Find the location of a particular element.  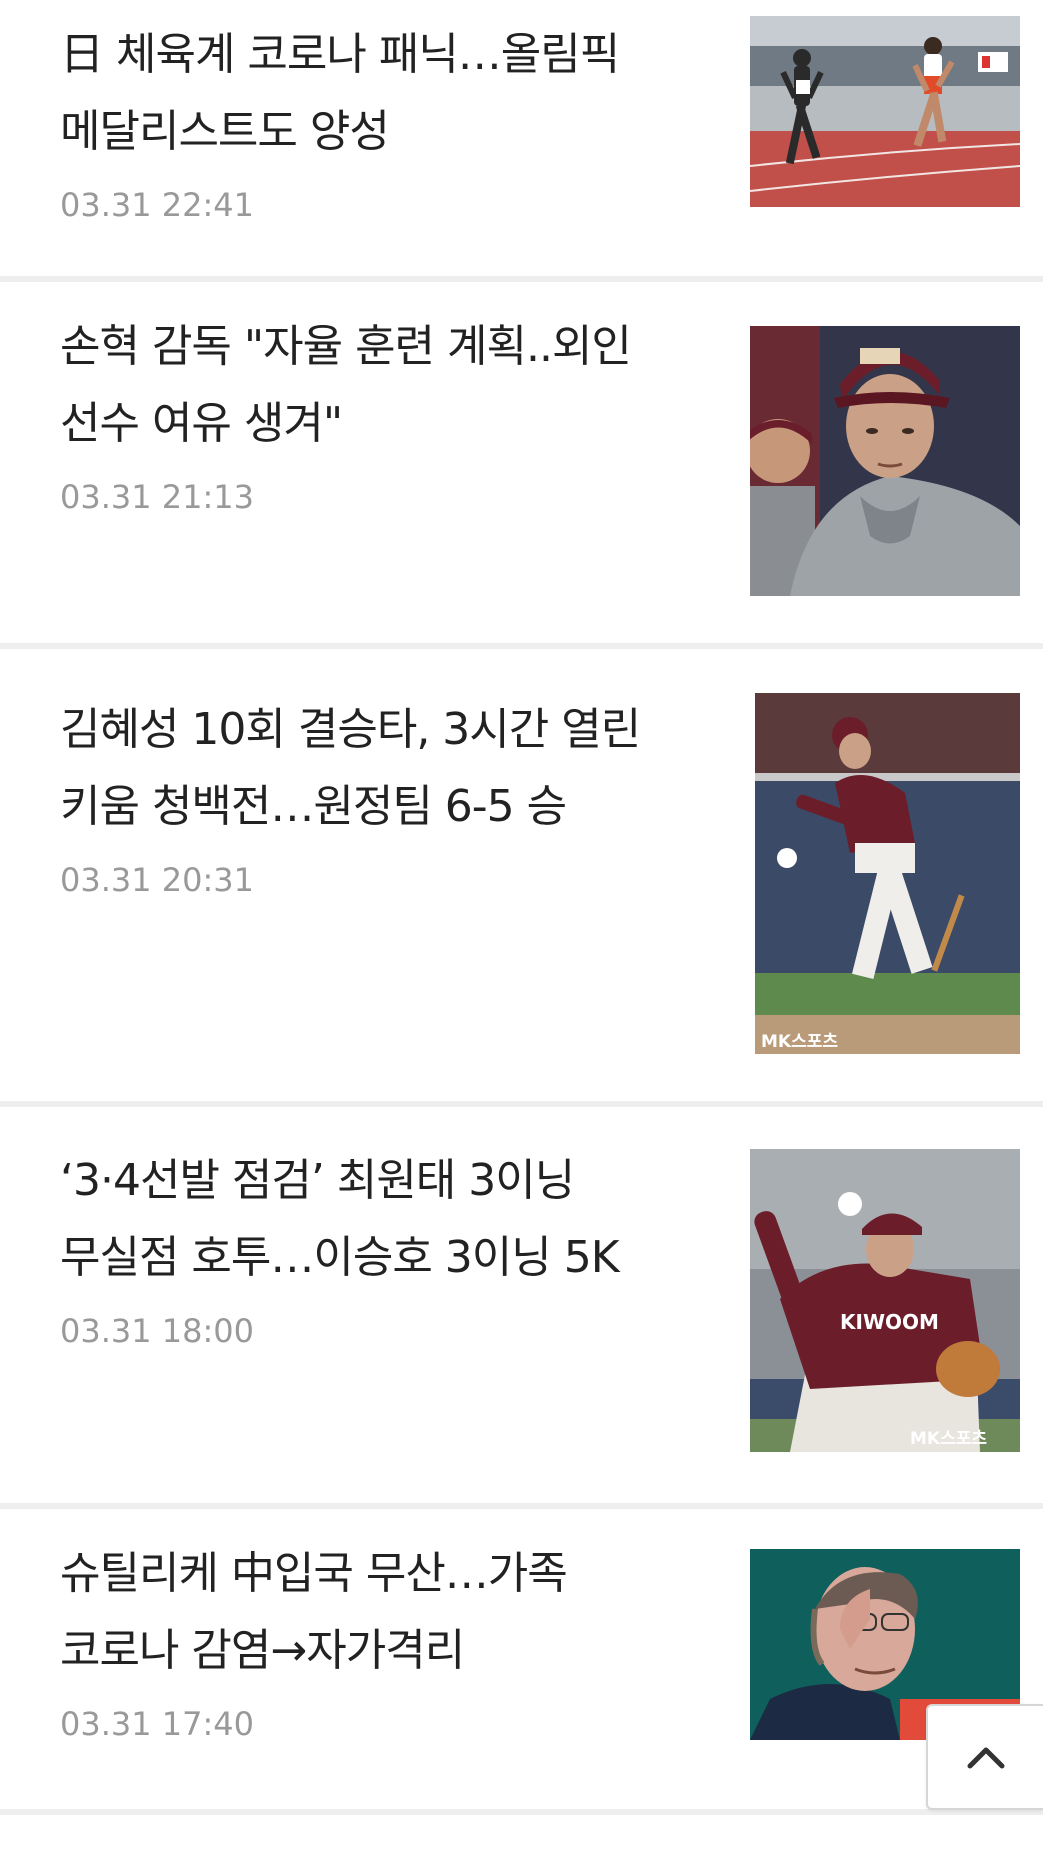

article-thumbnail: KIWOOM MK스포츠 is located at coordinates (885, 1300).